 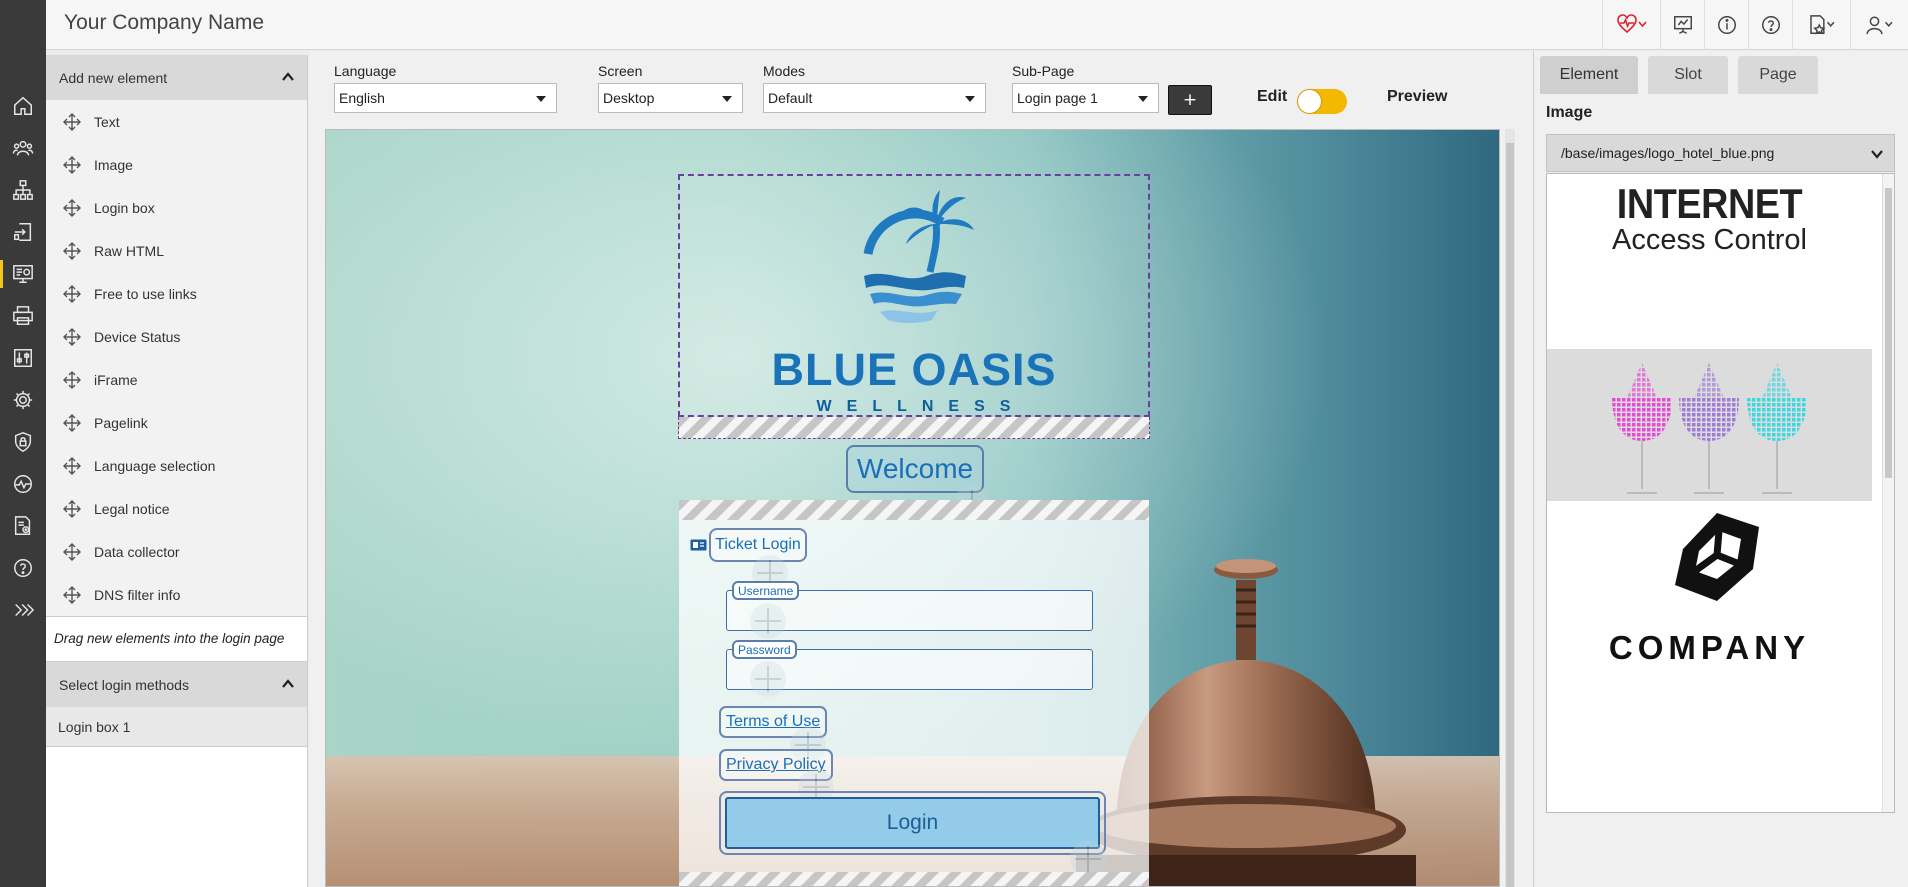 What do you see at coordinates (132, 508) in the screenshot?
I see `element-label: Legal notice` at bounding box center [132, 508].